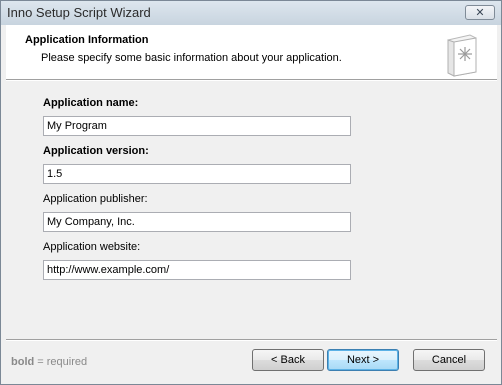 The image size is (502, 385). Describe the element at coordinates (363, 360) in the screenshot. I see `next-button: Next >` at that location.